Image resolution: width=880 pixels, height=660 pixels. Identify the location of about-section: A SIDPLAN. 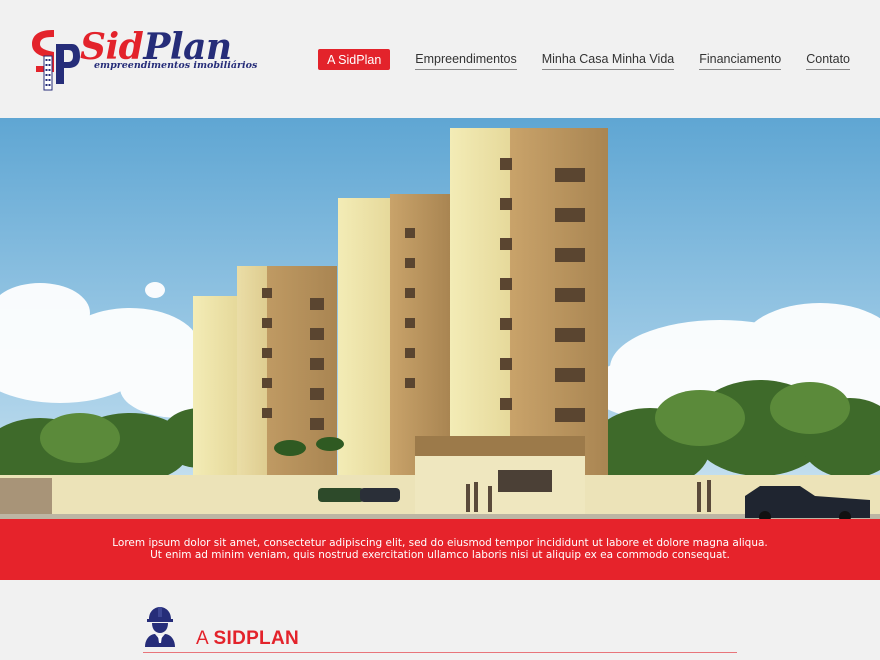
(440, 620).